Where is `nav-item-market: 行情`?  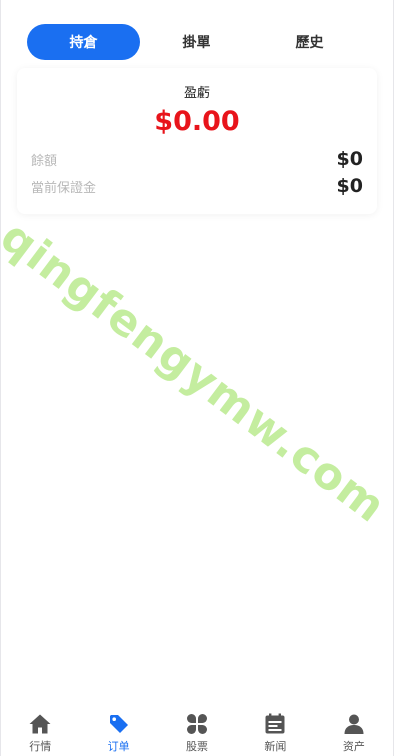 nav-item-market: 行情 is located at coordinates (40, 731).